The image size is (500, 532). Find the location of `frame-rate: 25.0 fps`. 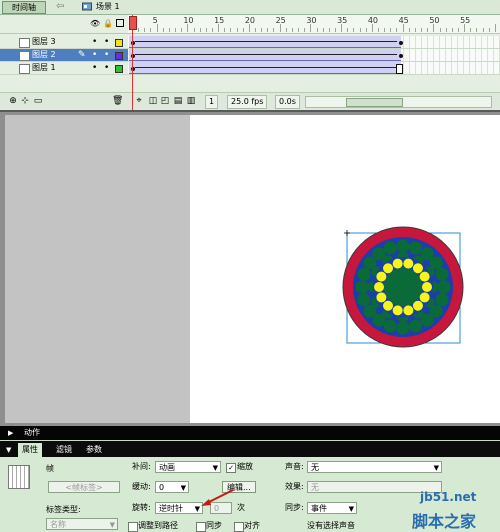

frame-rate: 25.0 fps is located at coordinates (247, 102).